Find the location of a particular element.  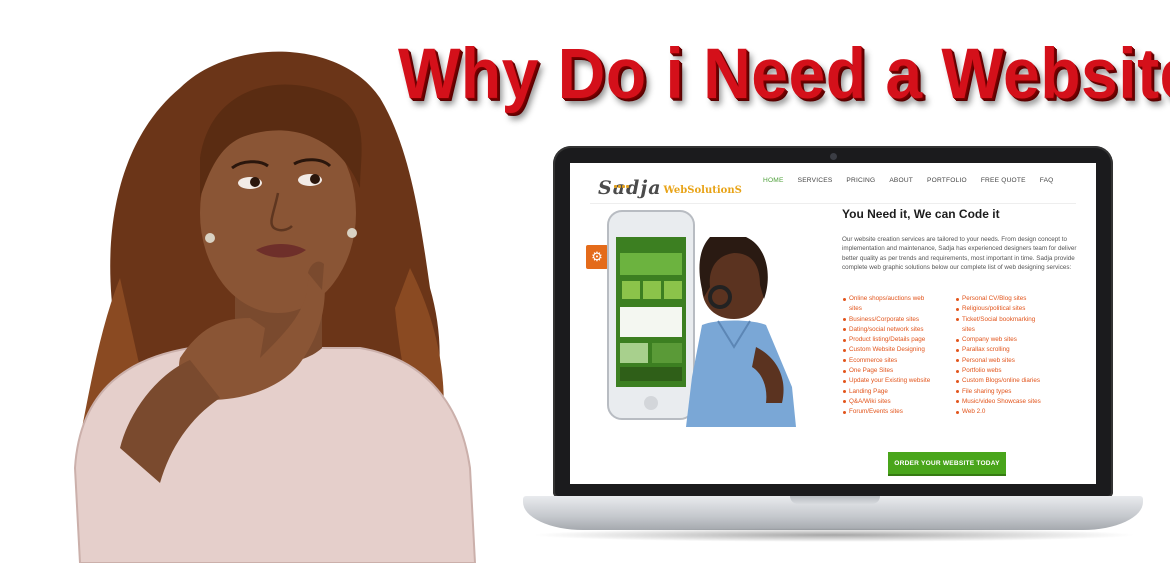

list-item: Custom Website Designing is located at coordinates (898, 350).